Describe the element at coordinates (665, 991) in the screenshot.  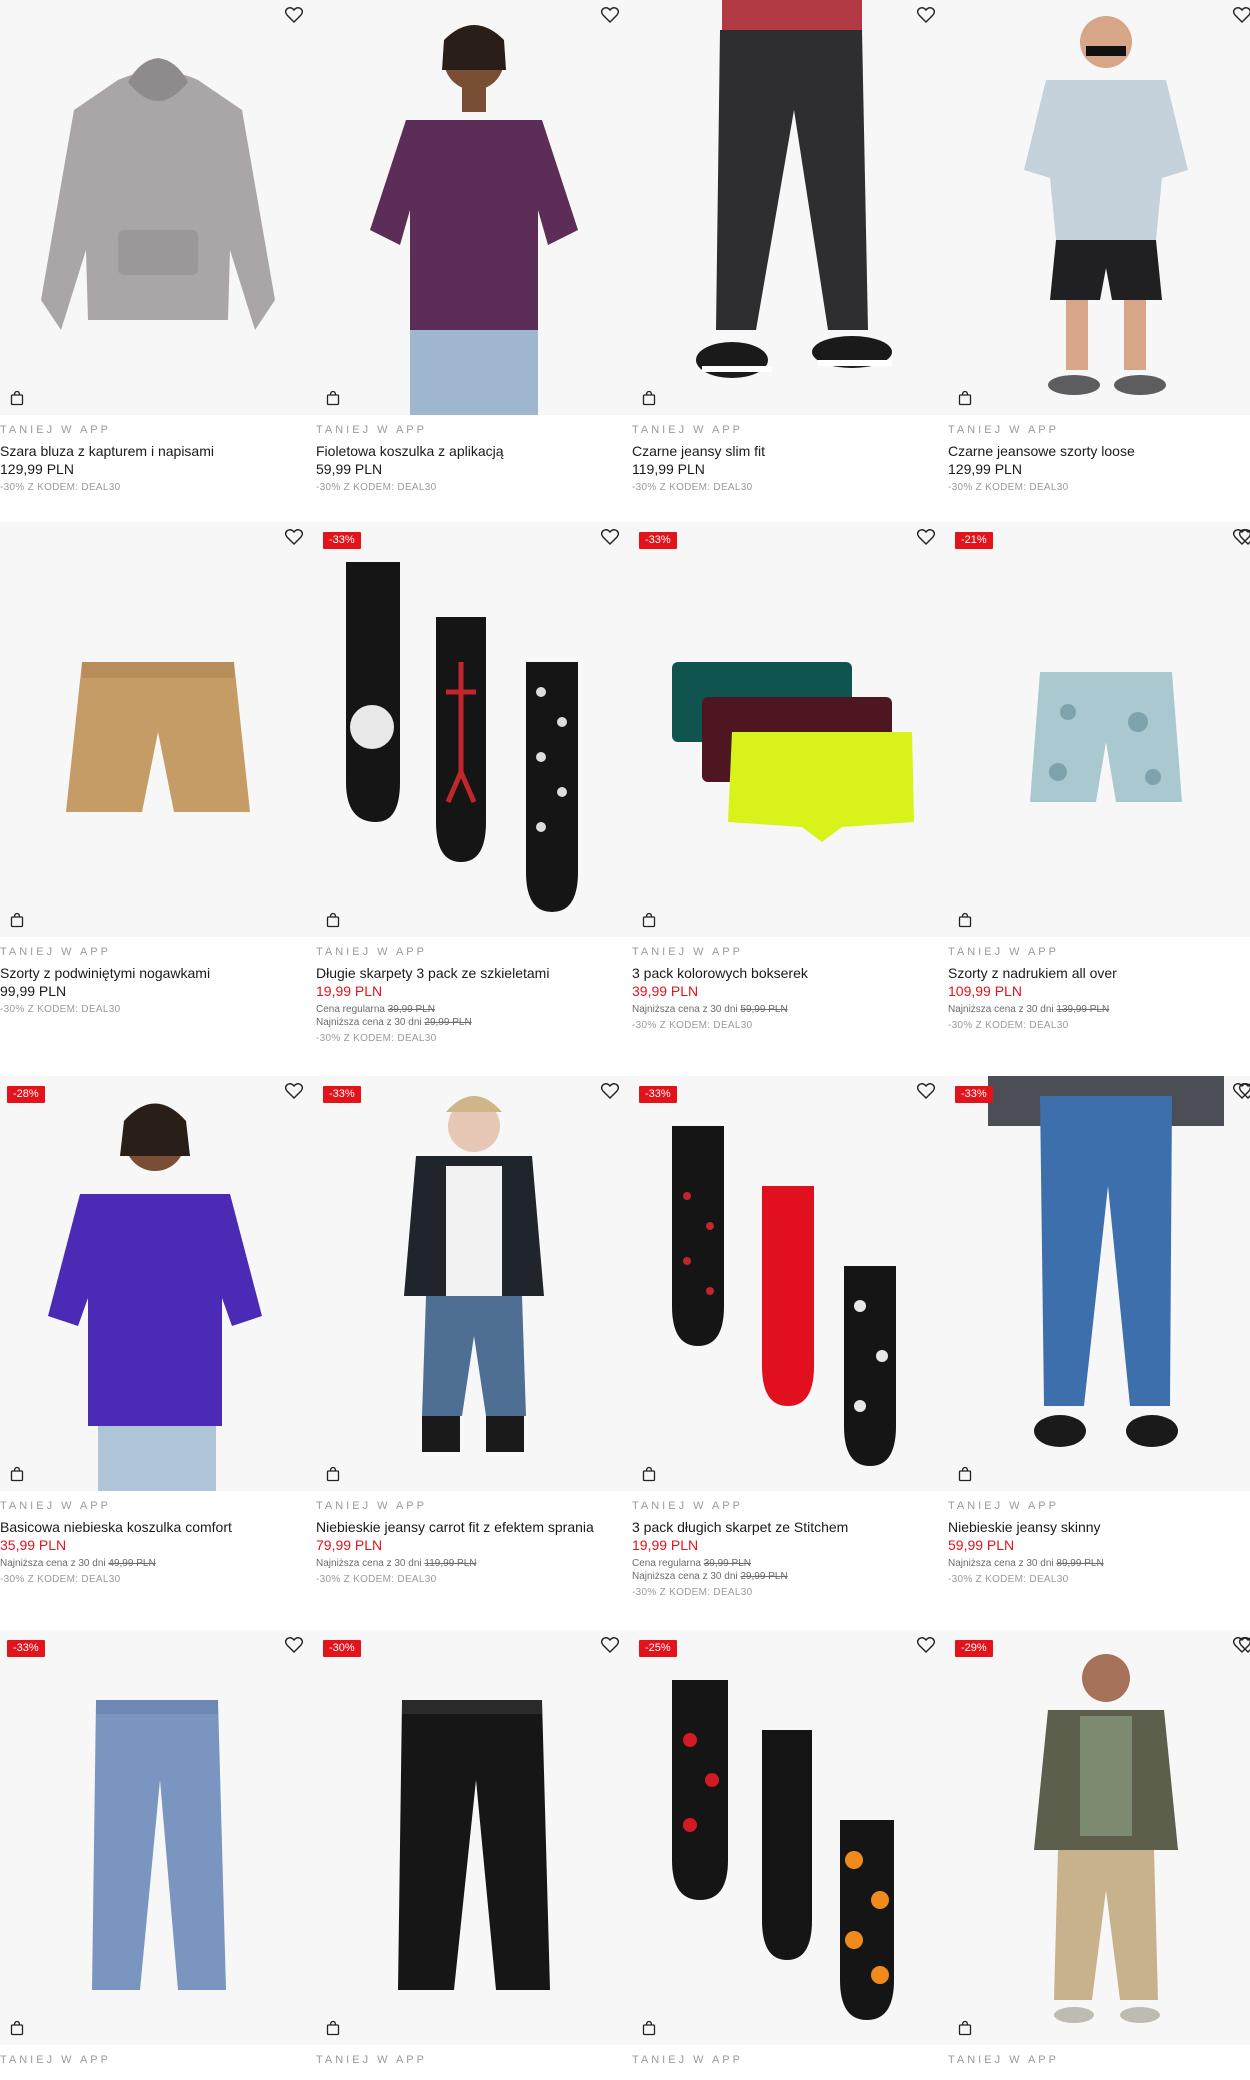
I see `product-price: 39,99 PLN` at that location.